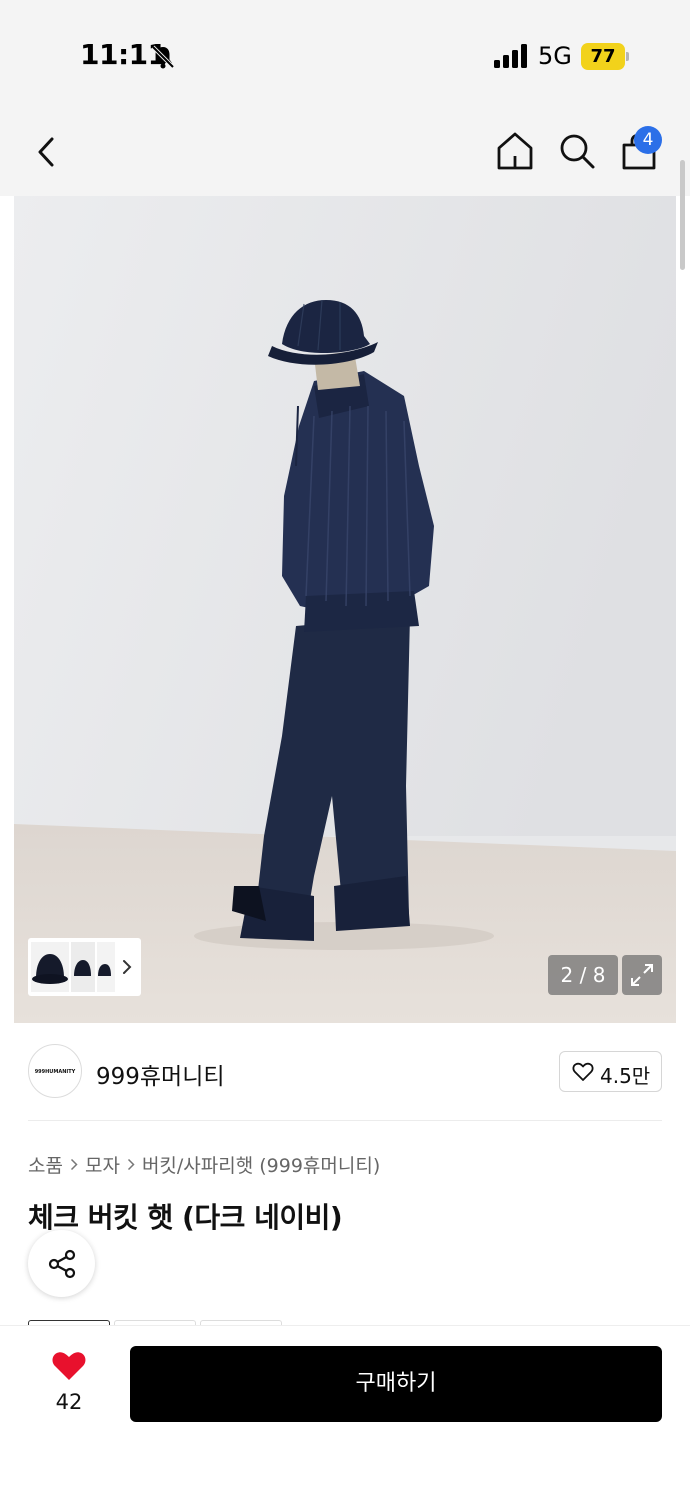  What do you see at coordinates (625, 1076) in the screenshot?
I see `brand-like-count: 4.5만` at bounding box center [625, 1076].